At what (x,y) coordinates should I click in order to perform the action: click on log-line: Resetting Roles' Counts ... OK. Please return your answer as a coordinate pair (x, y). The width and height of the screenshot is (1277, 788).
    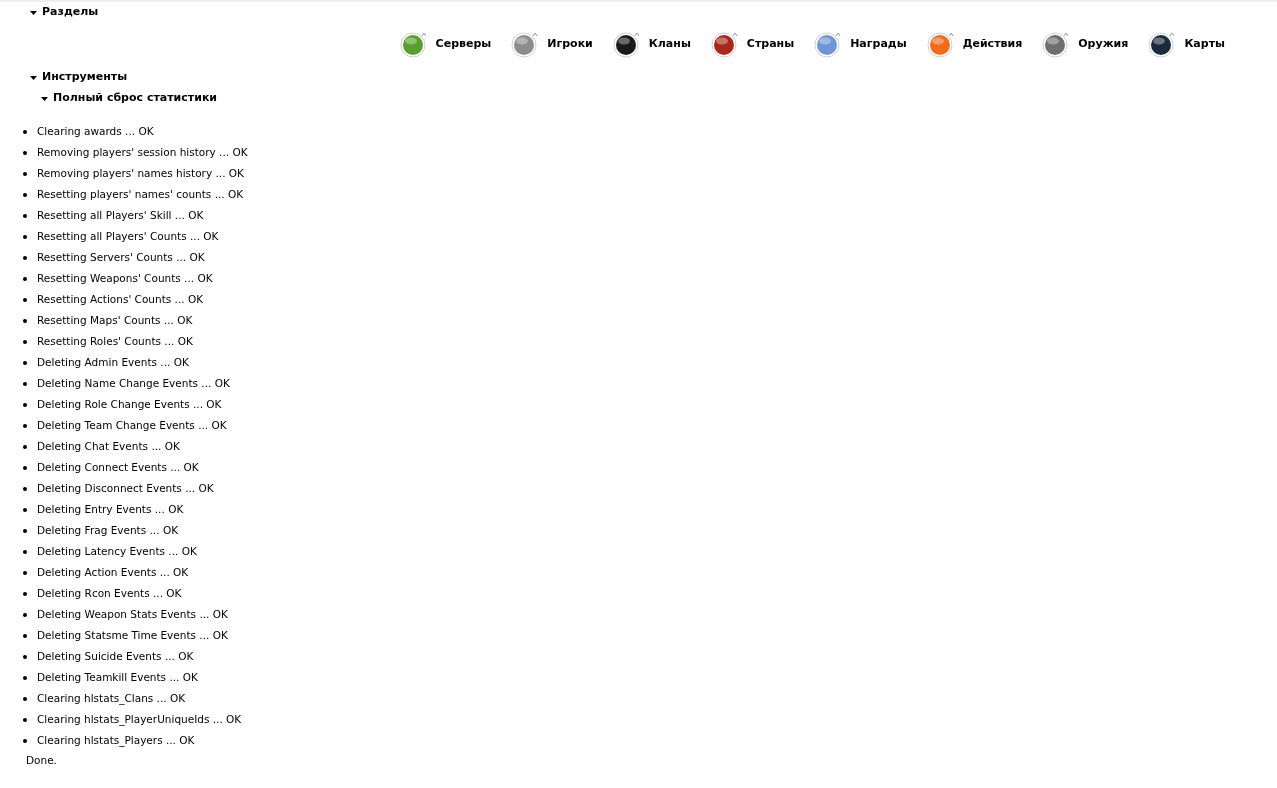
    Looking at the image, I should click on (115, 341).